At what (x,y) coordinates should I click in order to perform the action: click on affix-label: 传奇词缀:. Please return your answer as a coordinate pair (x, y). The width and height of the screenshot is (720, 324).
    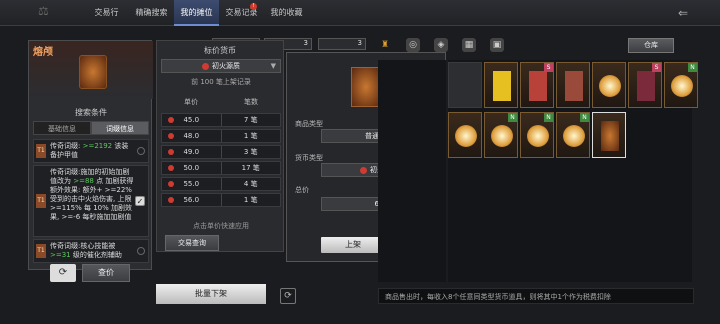
    Looking at the image, I should click on (66, 146).